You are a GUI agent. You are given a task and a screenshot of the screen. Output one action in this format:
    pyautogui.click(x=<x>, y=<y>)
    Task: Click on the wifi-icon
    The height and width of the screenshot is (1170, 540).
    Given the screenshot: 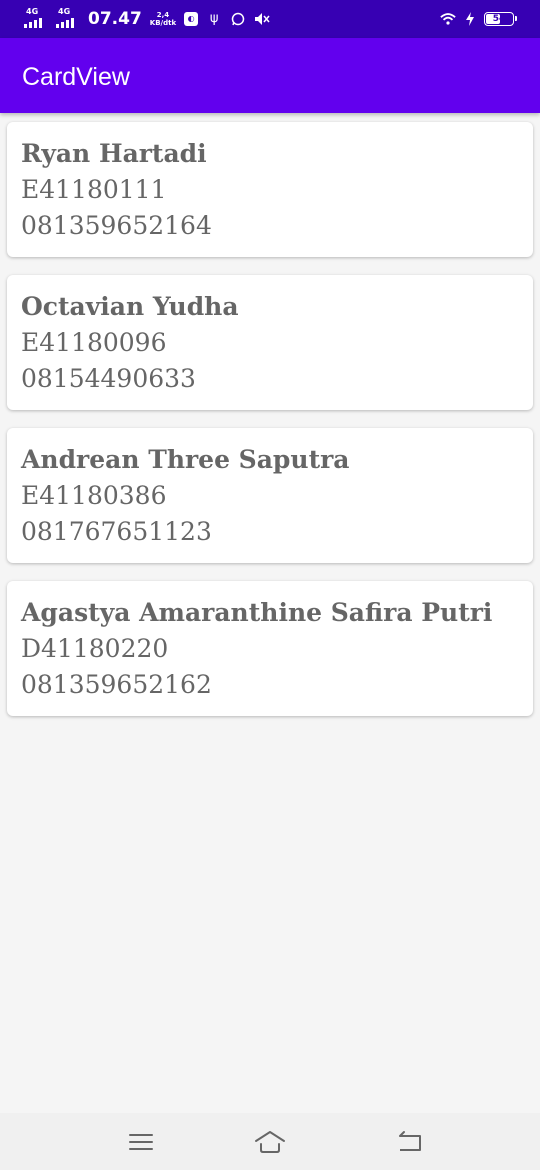 What is the action you would take?
    pyautogui.click(x=448, y=19)
    